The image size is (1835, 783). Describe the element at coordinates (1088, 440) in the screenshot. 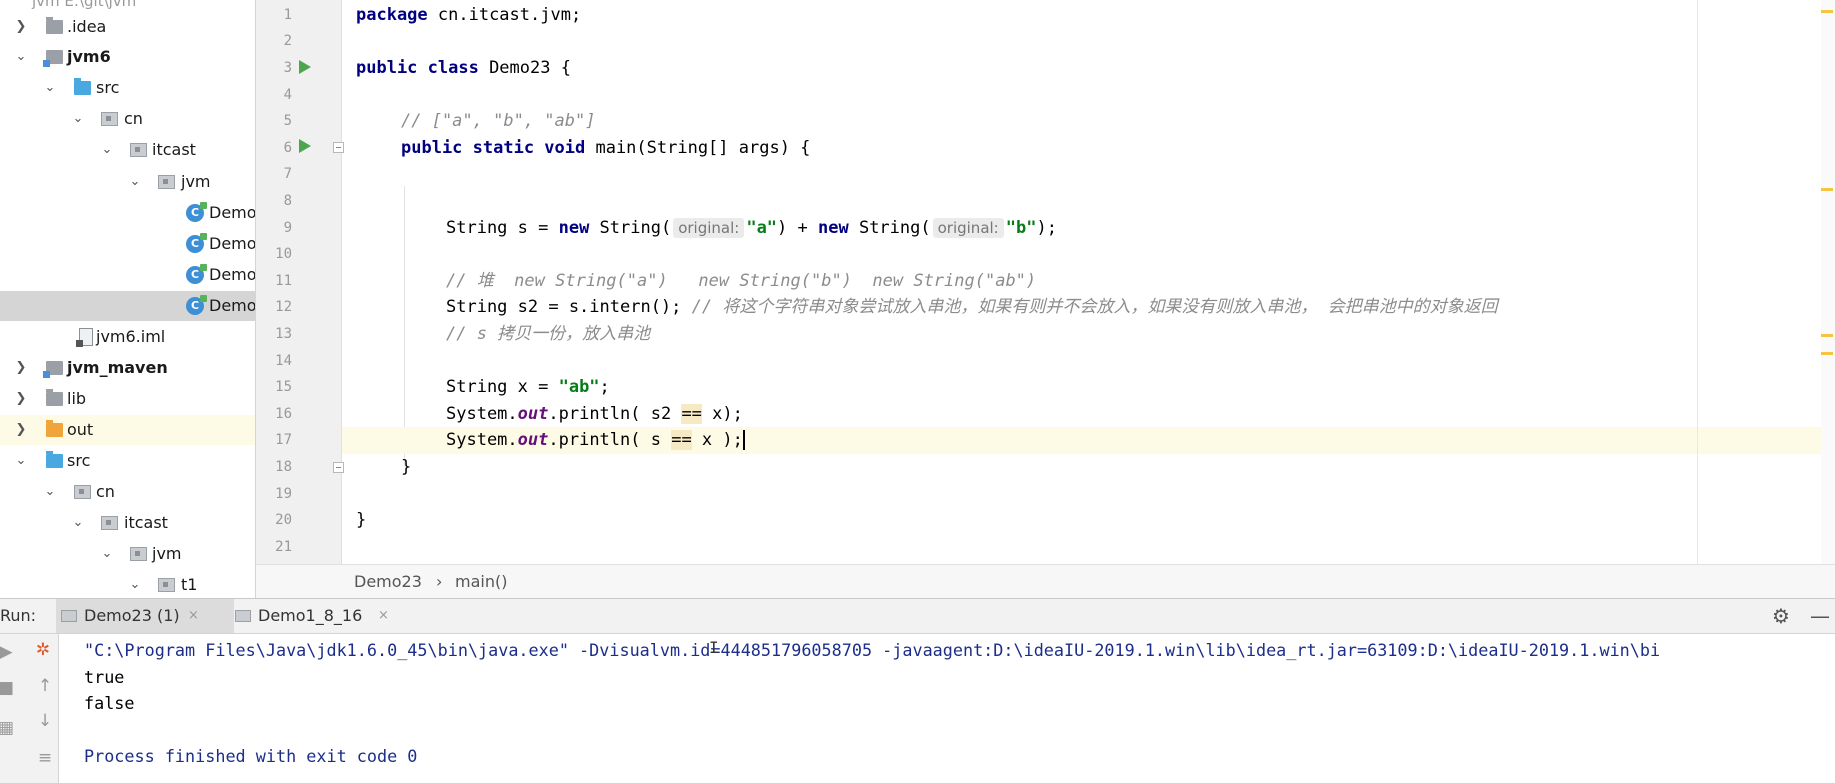

I see `code-line-17-current: System.out.println( s == x );` at that location.